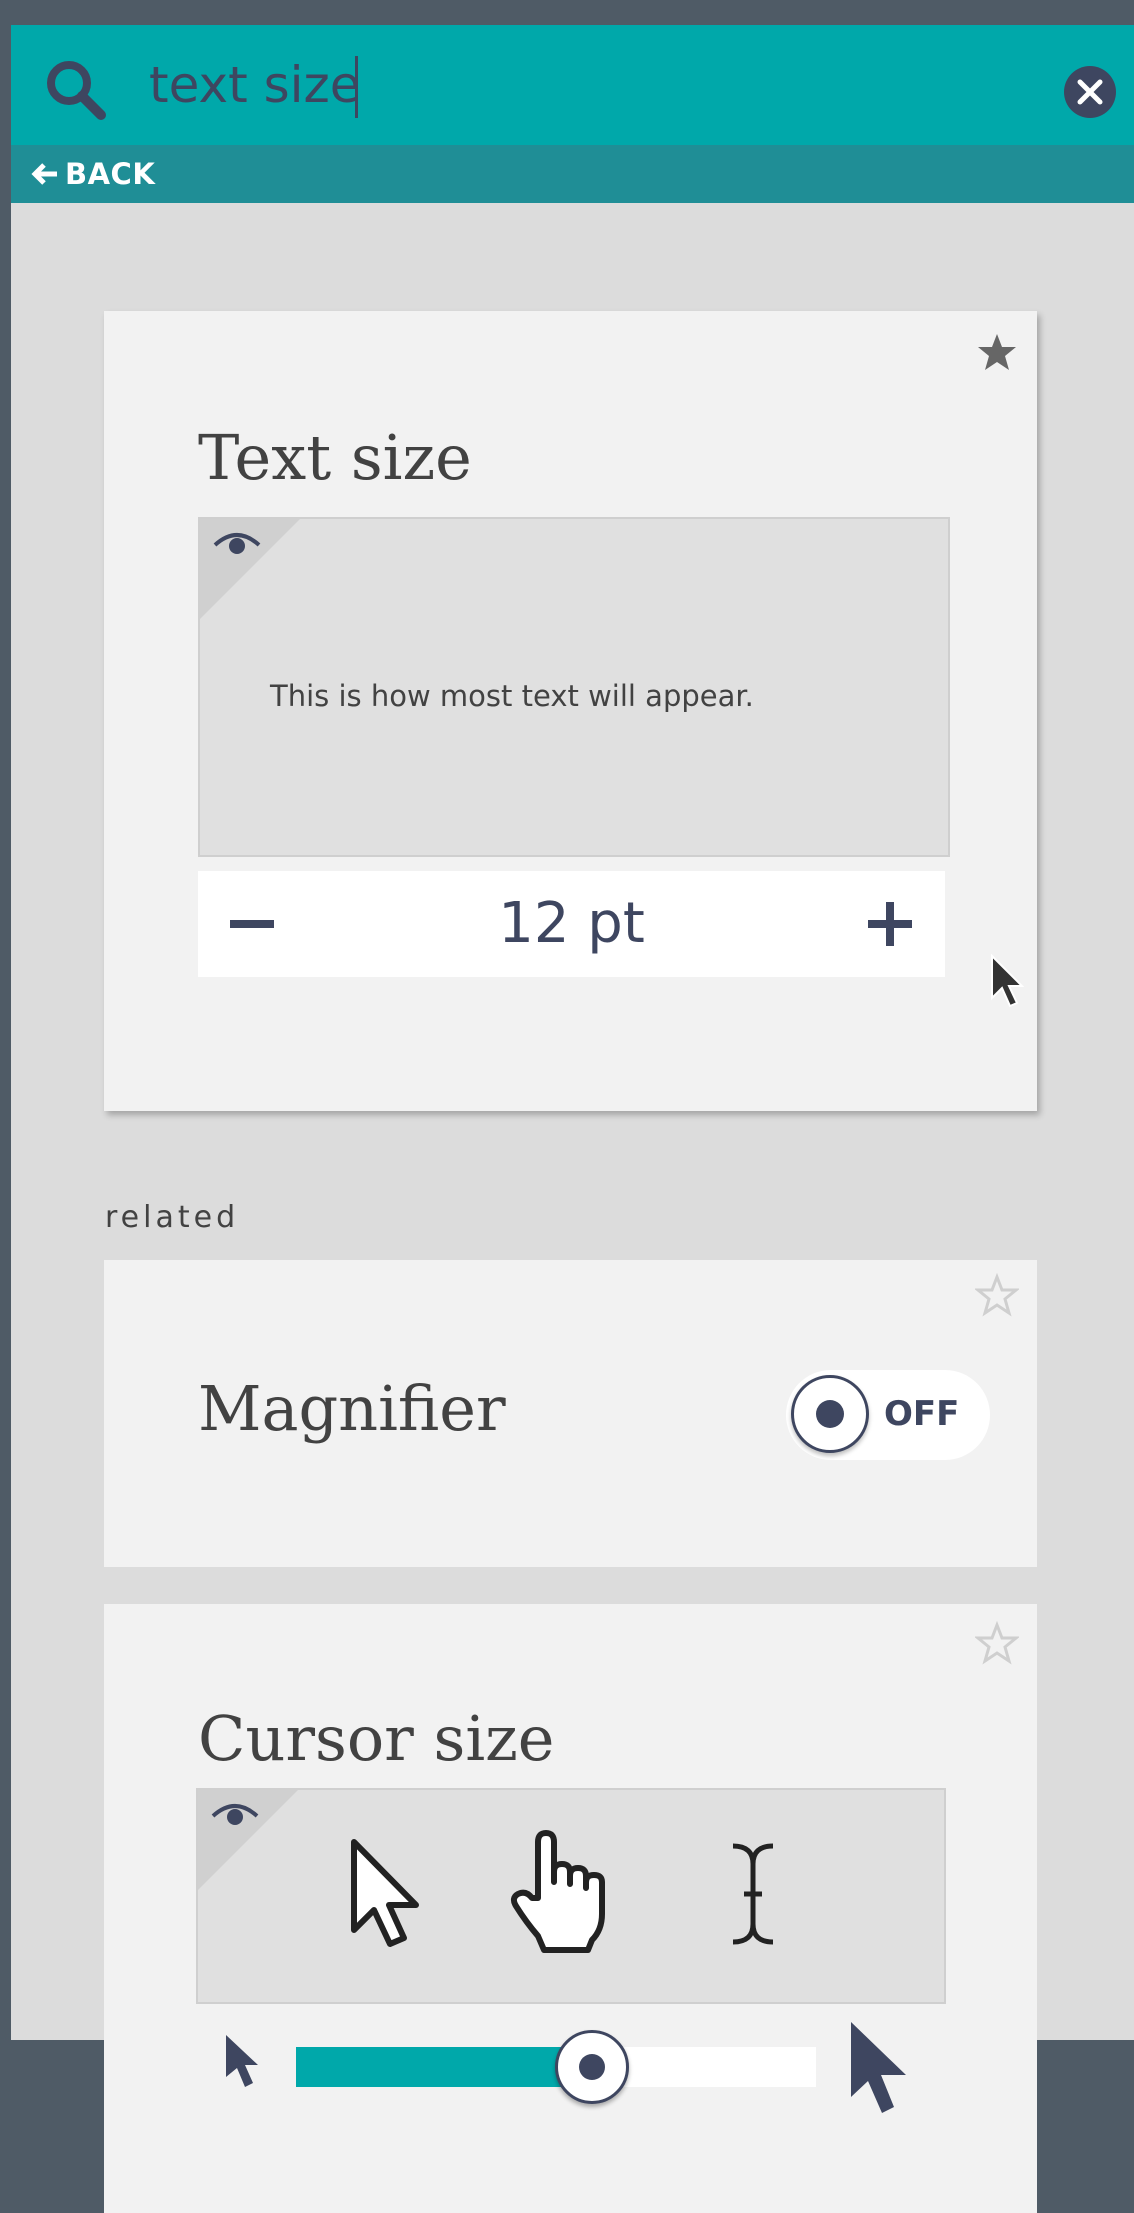  I want to click on star-filled-icon, so click(997, 352).